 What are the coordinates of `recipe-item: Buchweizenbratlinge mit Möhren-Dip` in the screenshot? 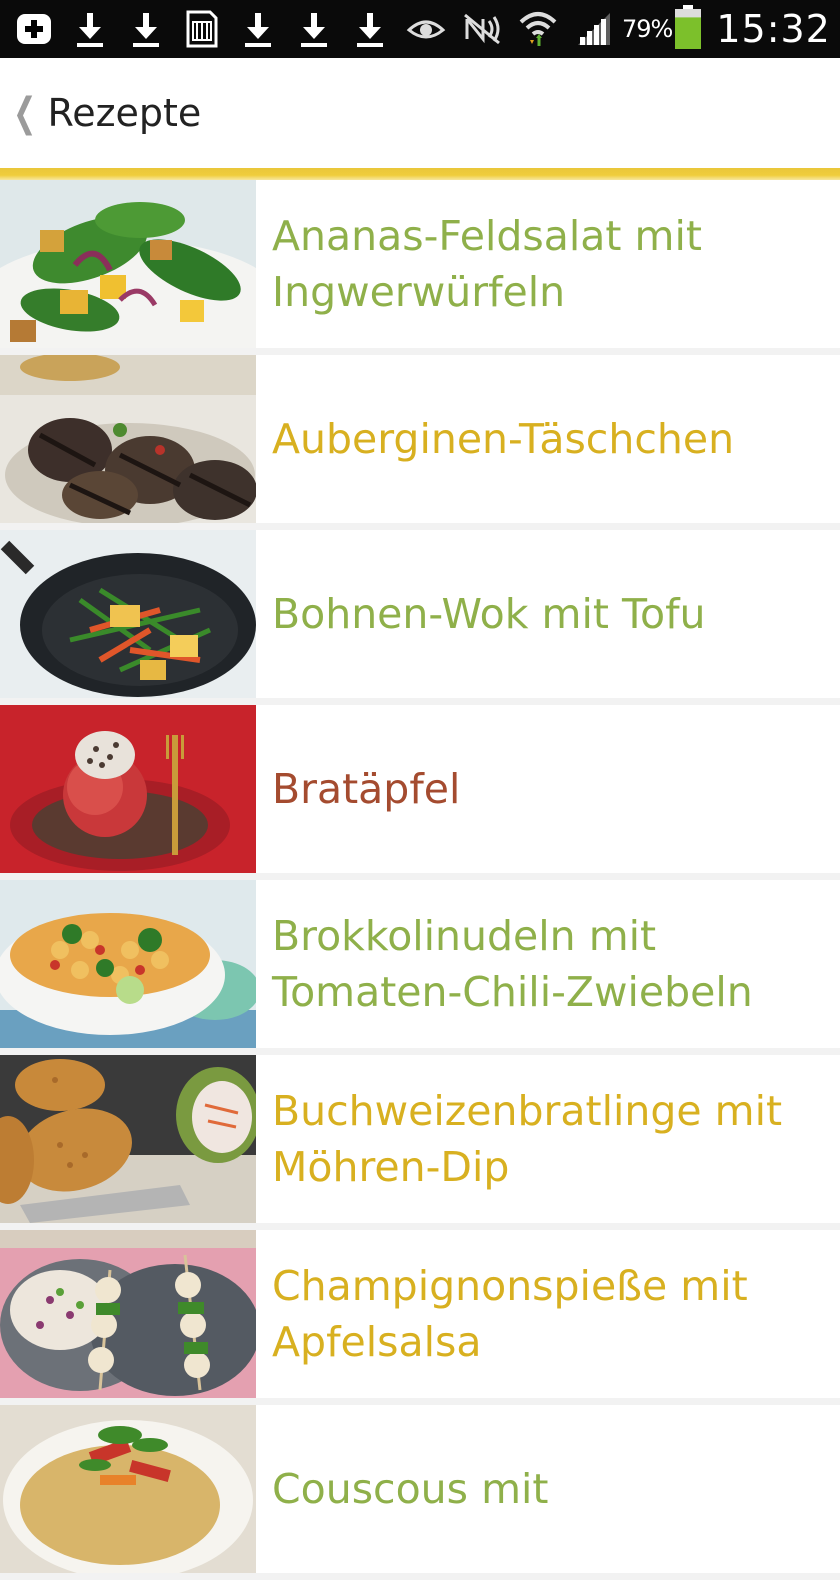 It's located at (420, 1139).